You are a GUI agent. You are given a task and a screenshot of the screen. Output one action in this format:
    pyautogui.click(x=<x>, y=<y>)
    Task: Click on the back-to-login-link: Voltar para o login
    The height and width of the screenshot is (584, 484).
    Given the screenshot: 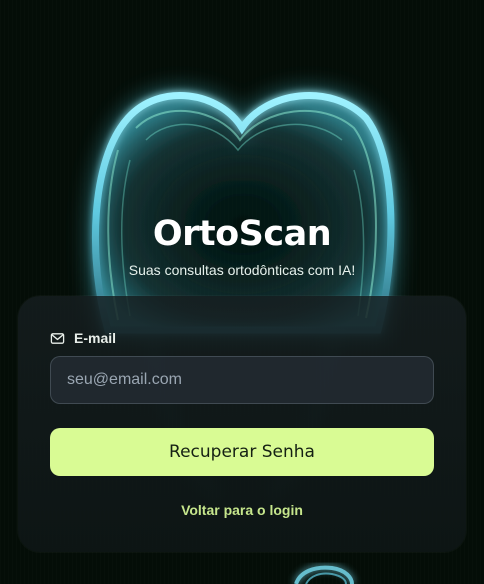 What is the action you would take?
    pyautogui.click(x=242, y=510)
    